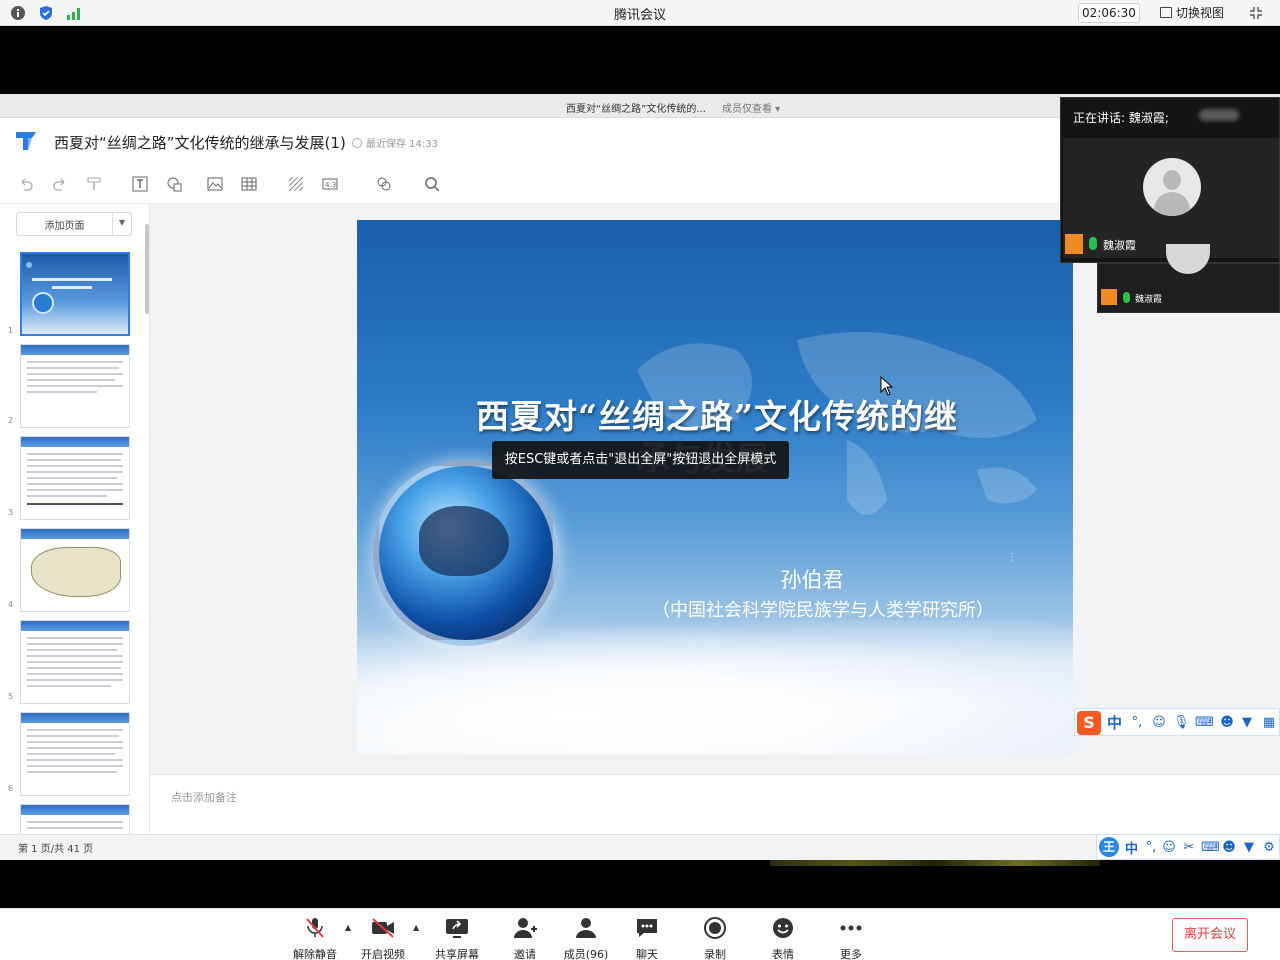  I want to click on settings-icon: ⚙, so click(1269, 848).